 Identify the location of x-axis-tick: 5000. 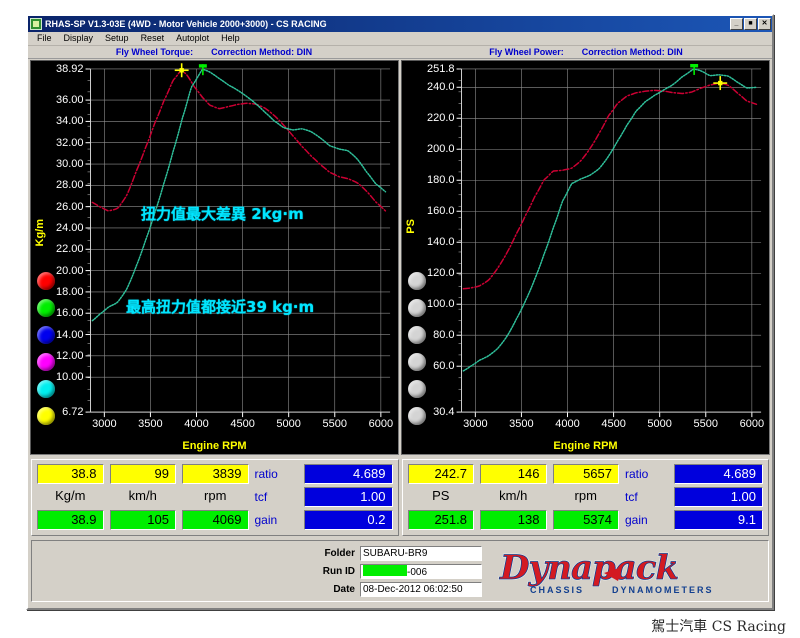
(659, 424).